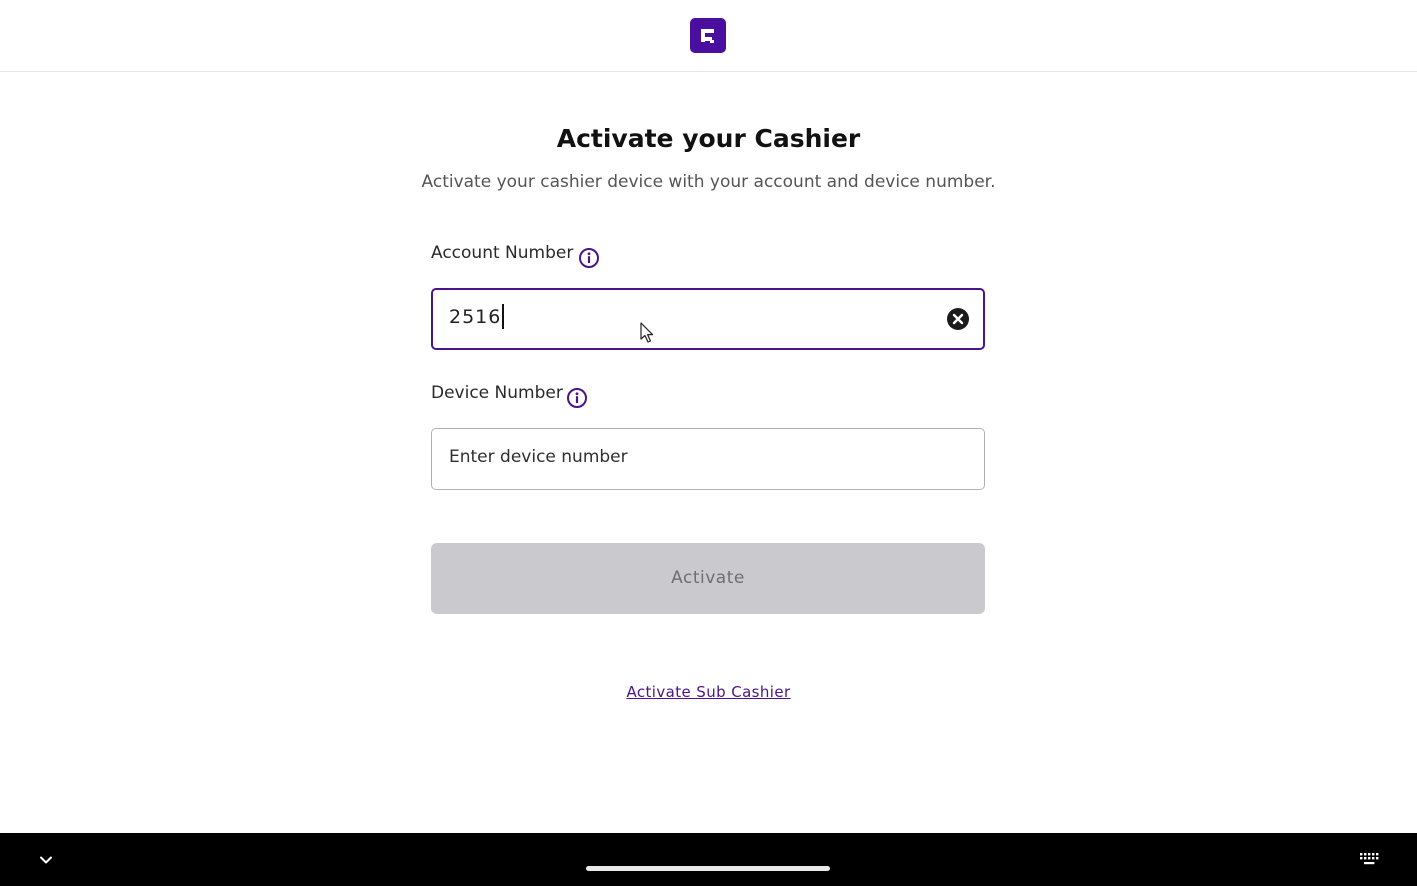  I want to click on page-title: Activate your Cashier, so click(708, 138).